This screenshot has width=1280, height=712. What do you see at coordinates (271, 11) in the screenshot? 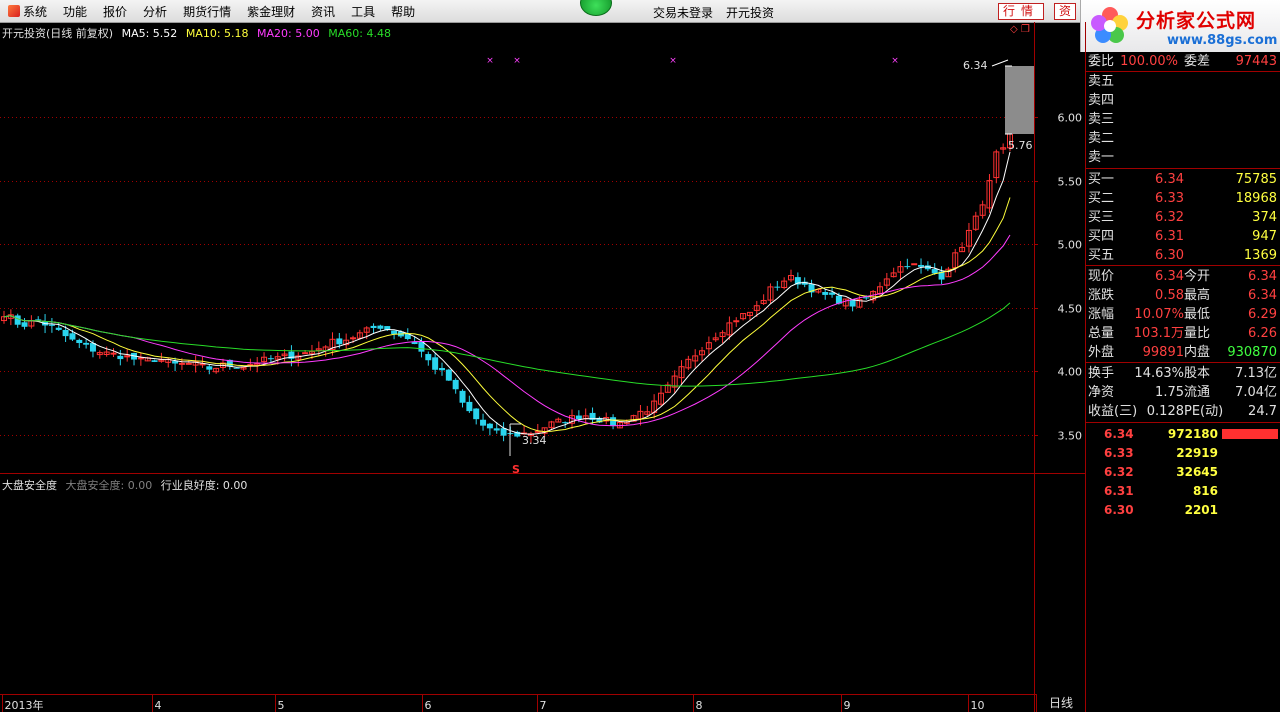
I see `menu-item: 紫金理财` at bounding box center [271, 11].